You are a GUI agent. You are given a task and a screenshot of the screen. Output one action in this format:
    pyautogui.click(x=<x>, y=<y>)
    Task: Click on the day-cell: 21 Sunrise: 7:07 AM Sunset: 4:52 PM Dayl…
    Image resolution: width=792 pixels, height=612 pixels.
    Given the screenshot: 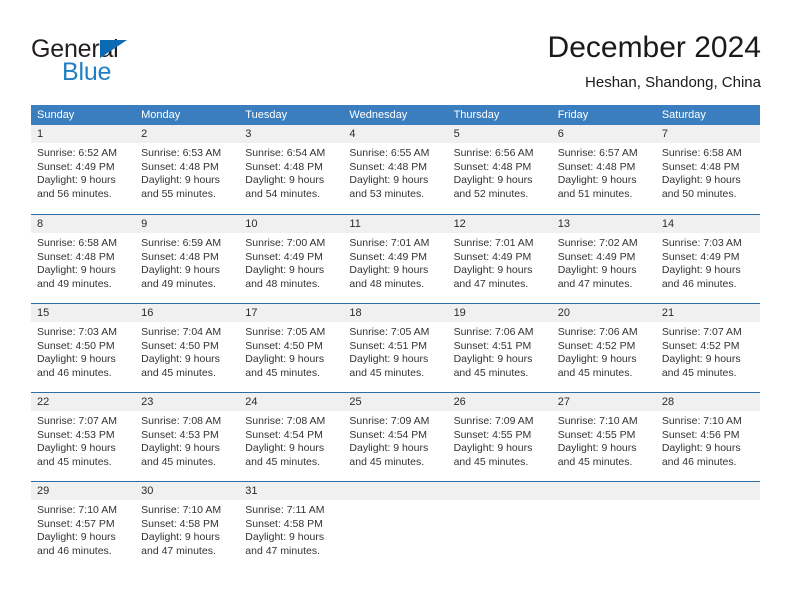 What is the action you would take?
    pyautogui.click(x=707, y=348)
    